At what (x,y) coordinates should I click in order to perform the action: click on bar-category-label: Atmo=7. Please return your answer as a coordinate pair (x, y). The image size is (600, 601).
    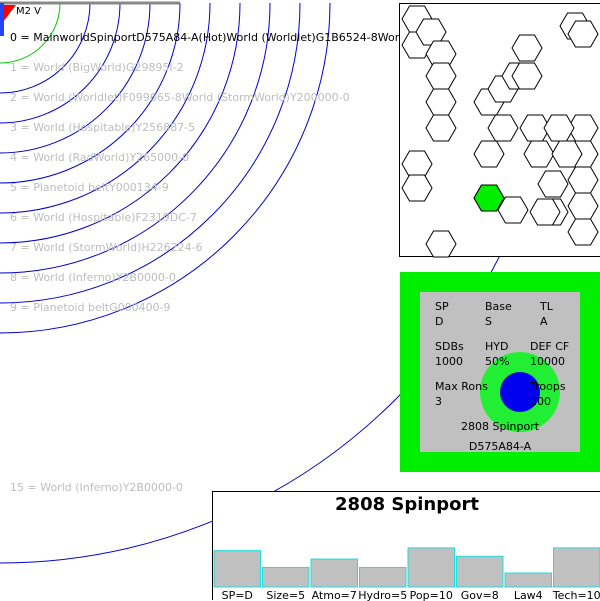
    Looking at the image, I should click on (334, 595).